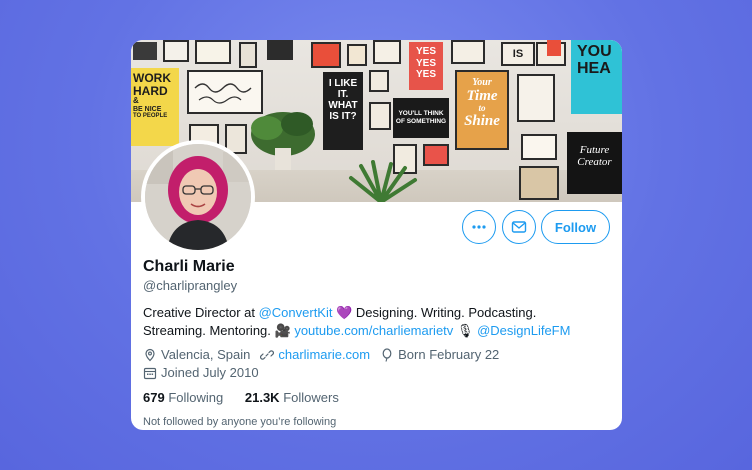 The image size is (752, 470). Describe the element at coordinates (373, 330) in the screenshot. I see `youtube-link: youtube.com/charliemarietv` at that location.